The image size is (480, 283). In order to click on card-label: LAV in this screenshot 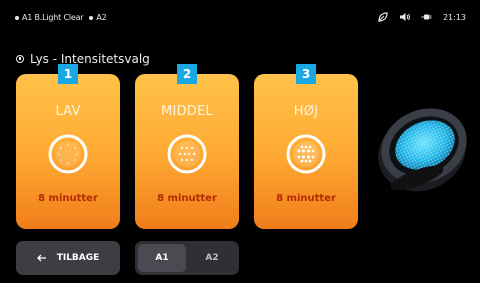, I will do `click(68, 111)`.